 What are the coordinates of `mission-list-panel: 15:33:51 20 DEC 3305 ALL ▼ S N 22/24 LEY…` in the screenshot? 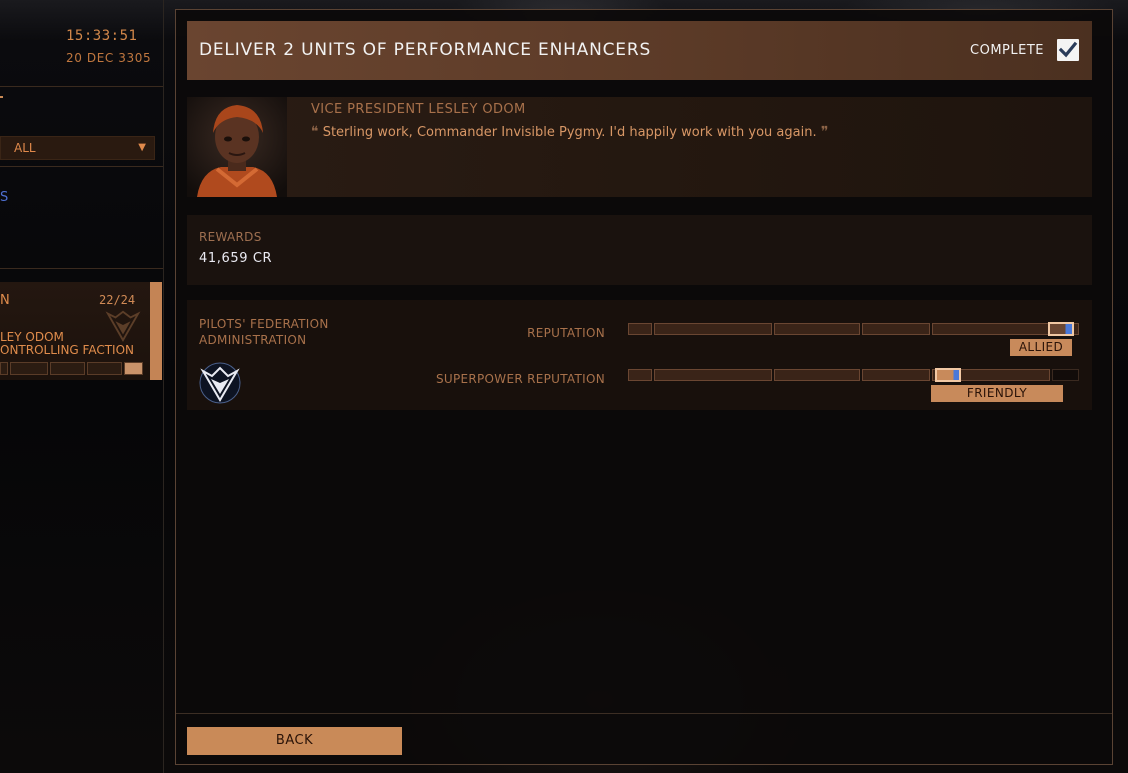 It's located at (82, 386).